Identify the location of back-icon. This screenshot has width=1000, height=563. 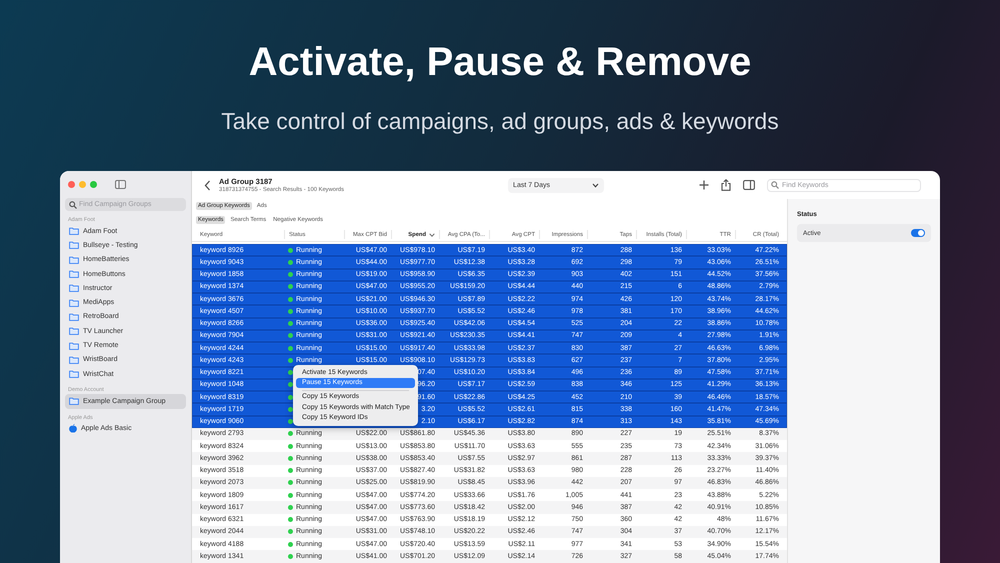
(207, 185).